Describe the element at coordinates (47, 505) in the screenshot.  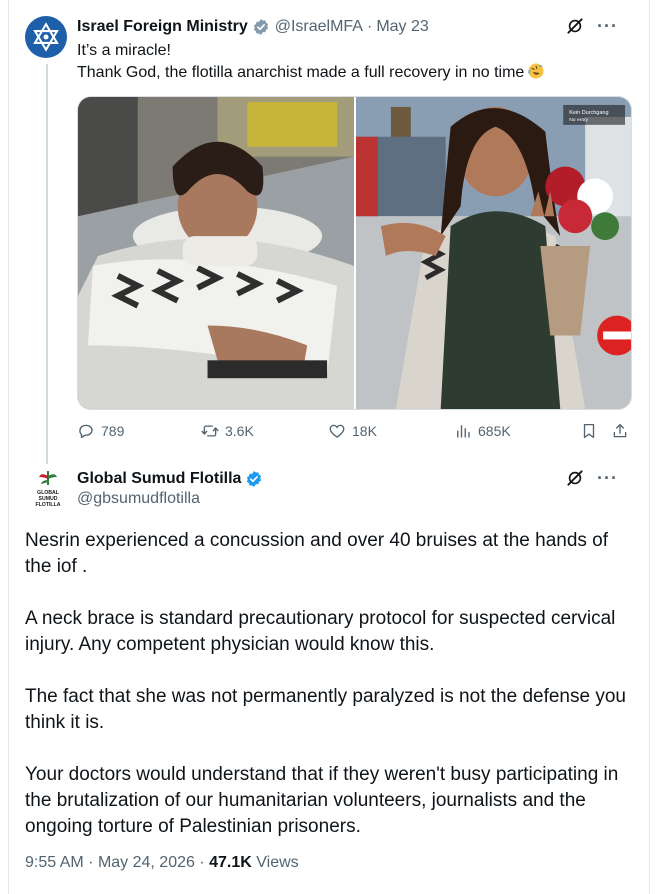
I see `avatar-text-line: FLOTILLA` at that location.